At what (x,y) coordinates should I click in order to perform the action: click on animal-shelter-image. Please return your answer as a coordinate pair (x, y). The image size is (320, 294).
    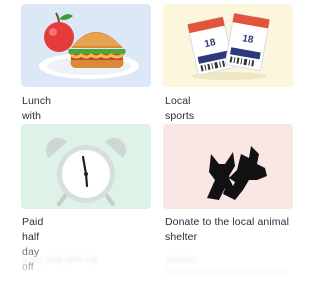
    Looking at the image, I should click on (228, 166).